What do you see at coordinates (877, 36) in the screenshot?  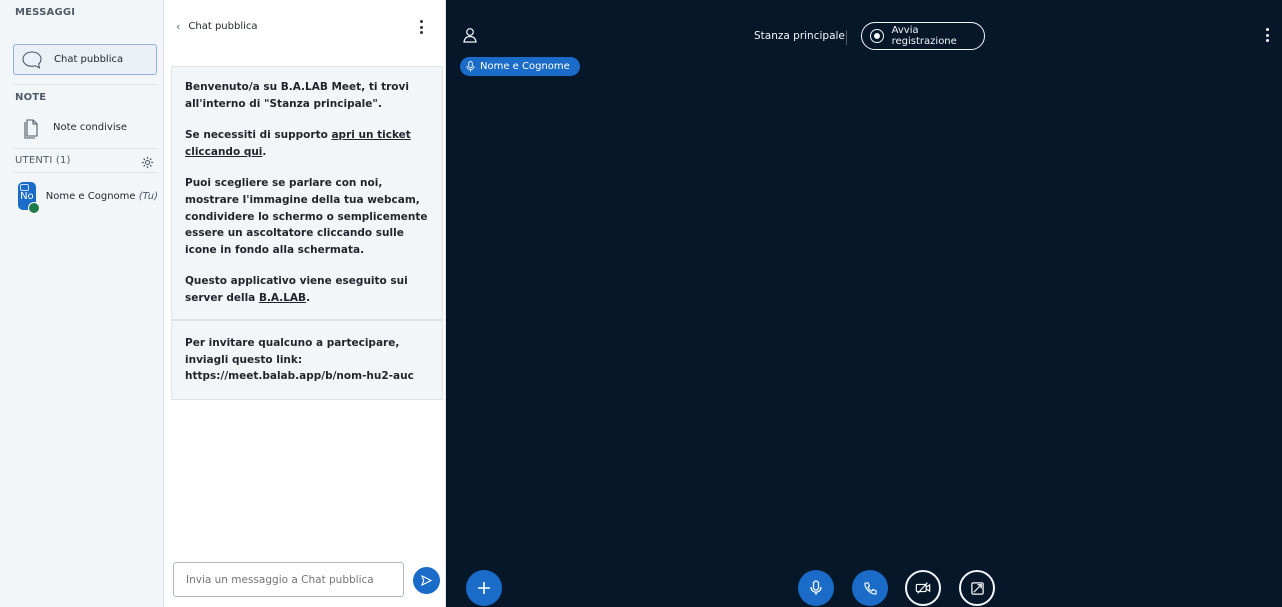 I see `record-icon` at bounding box center [877, 36].